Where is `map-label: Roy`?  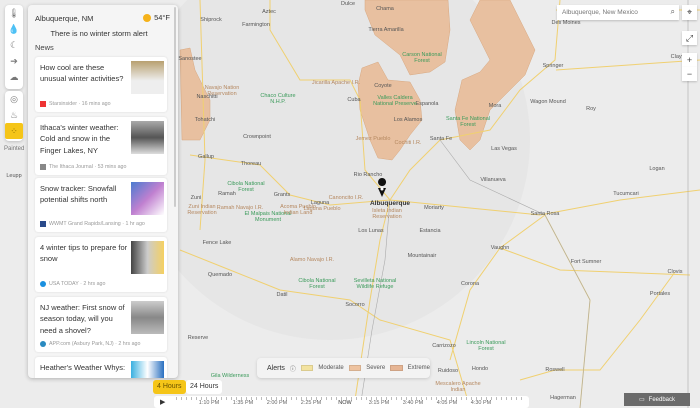
map-label: Roy is located at coordinates (591, 109).